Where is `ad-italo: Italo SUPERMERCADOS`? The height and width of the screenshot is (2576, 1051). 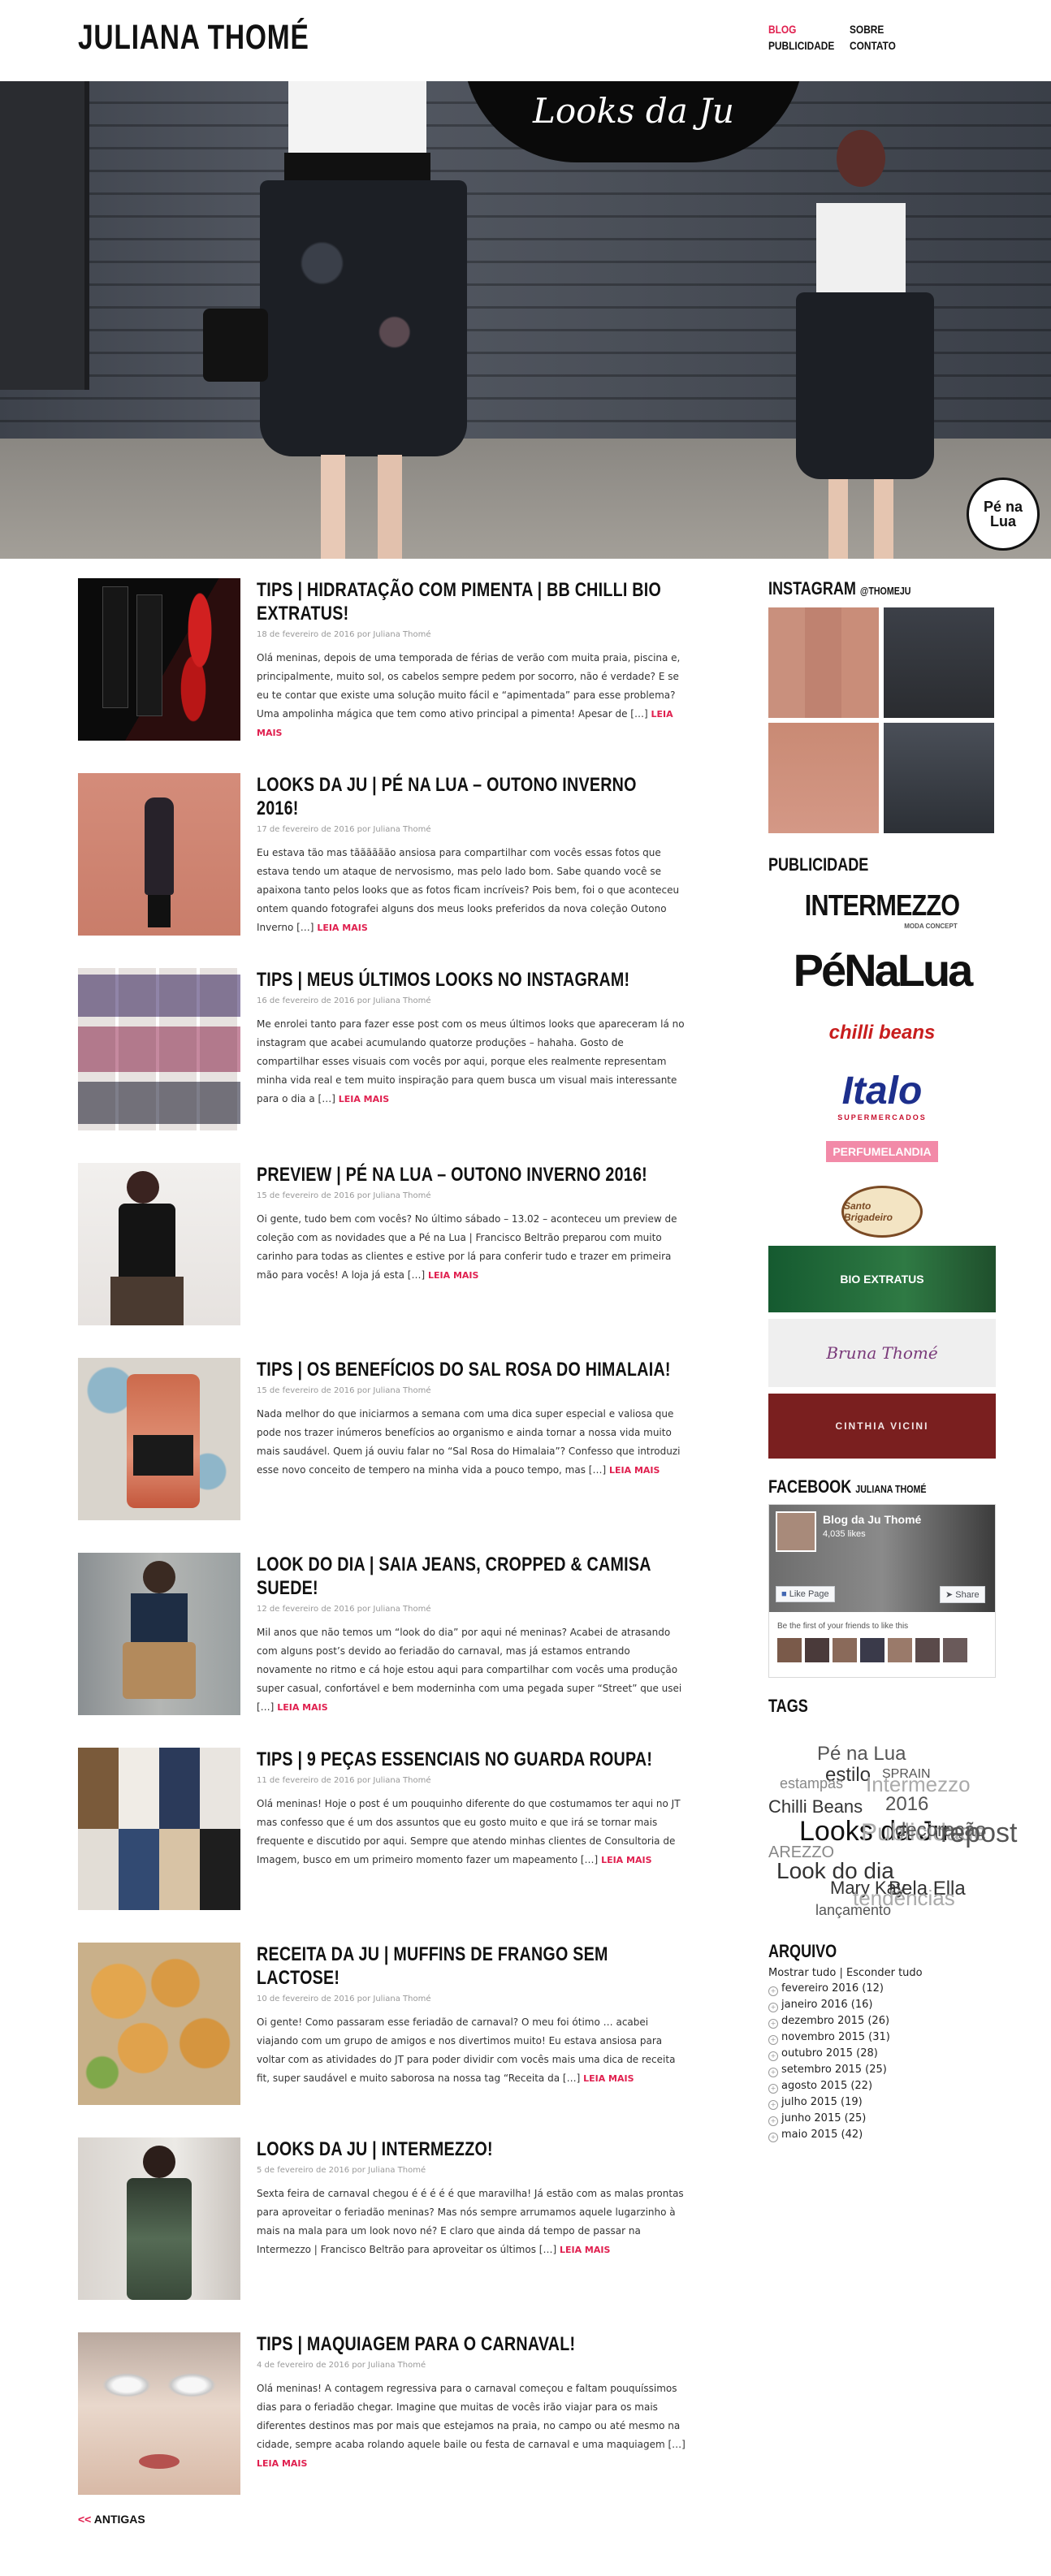 ad-italo: Italo SUPERMERCADOS is located at coordinates (882, 1095).